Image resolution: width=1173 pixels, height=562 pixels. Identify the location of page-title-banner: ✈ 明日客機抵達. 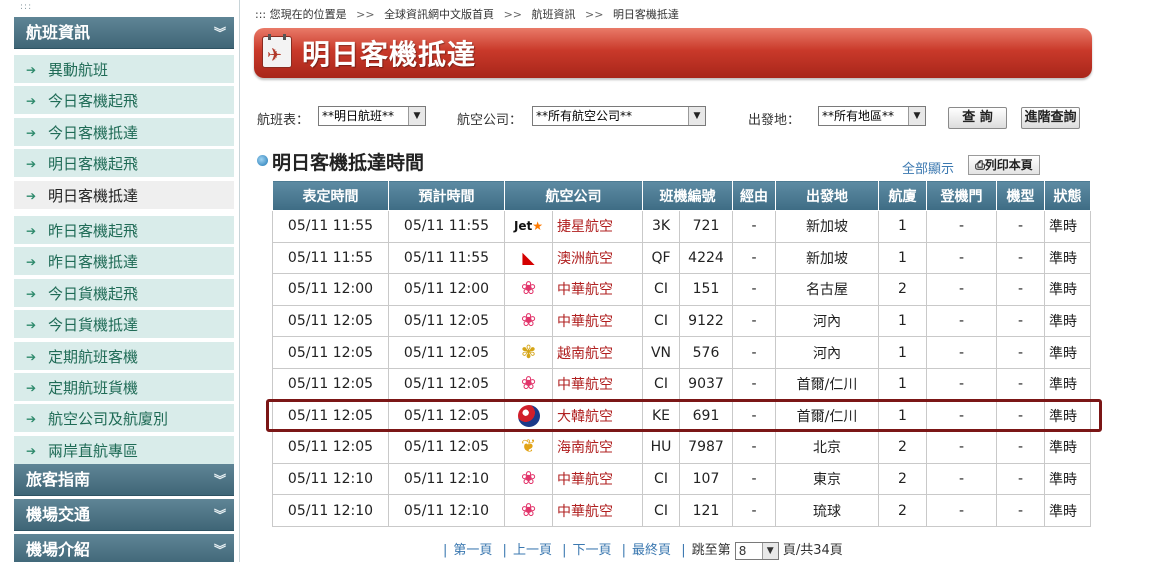
(673, 53).